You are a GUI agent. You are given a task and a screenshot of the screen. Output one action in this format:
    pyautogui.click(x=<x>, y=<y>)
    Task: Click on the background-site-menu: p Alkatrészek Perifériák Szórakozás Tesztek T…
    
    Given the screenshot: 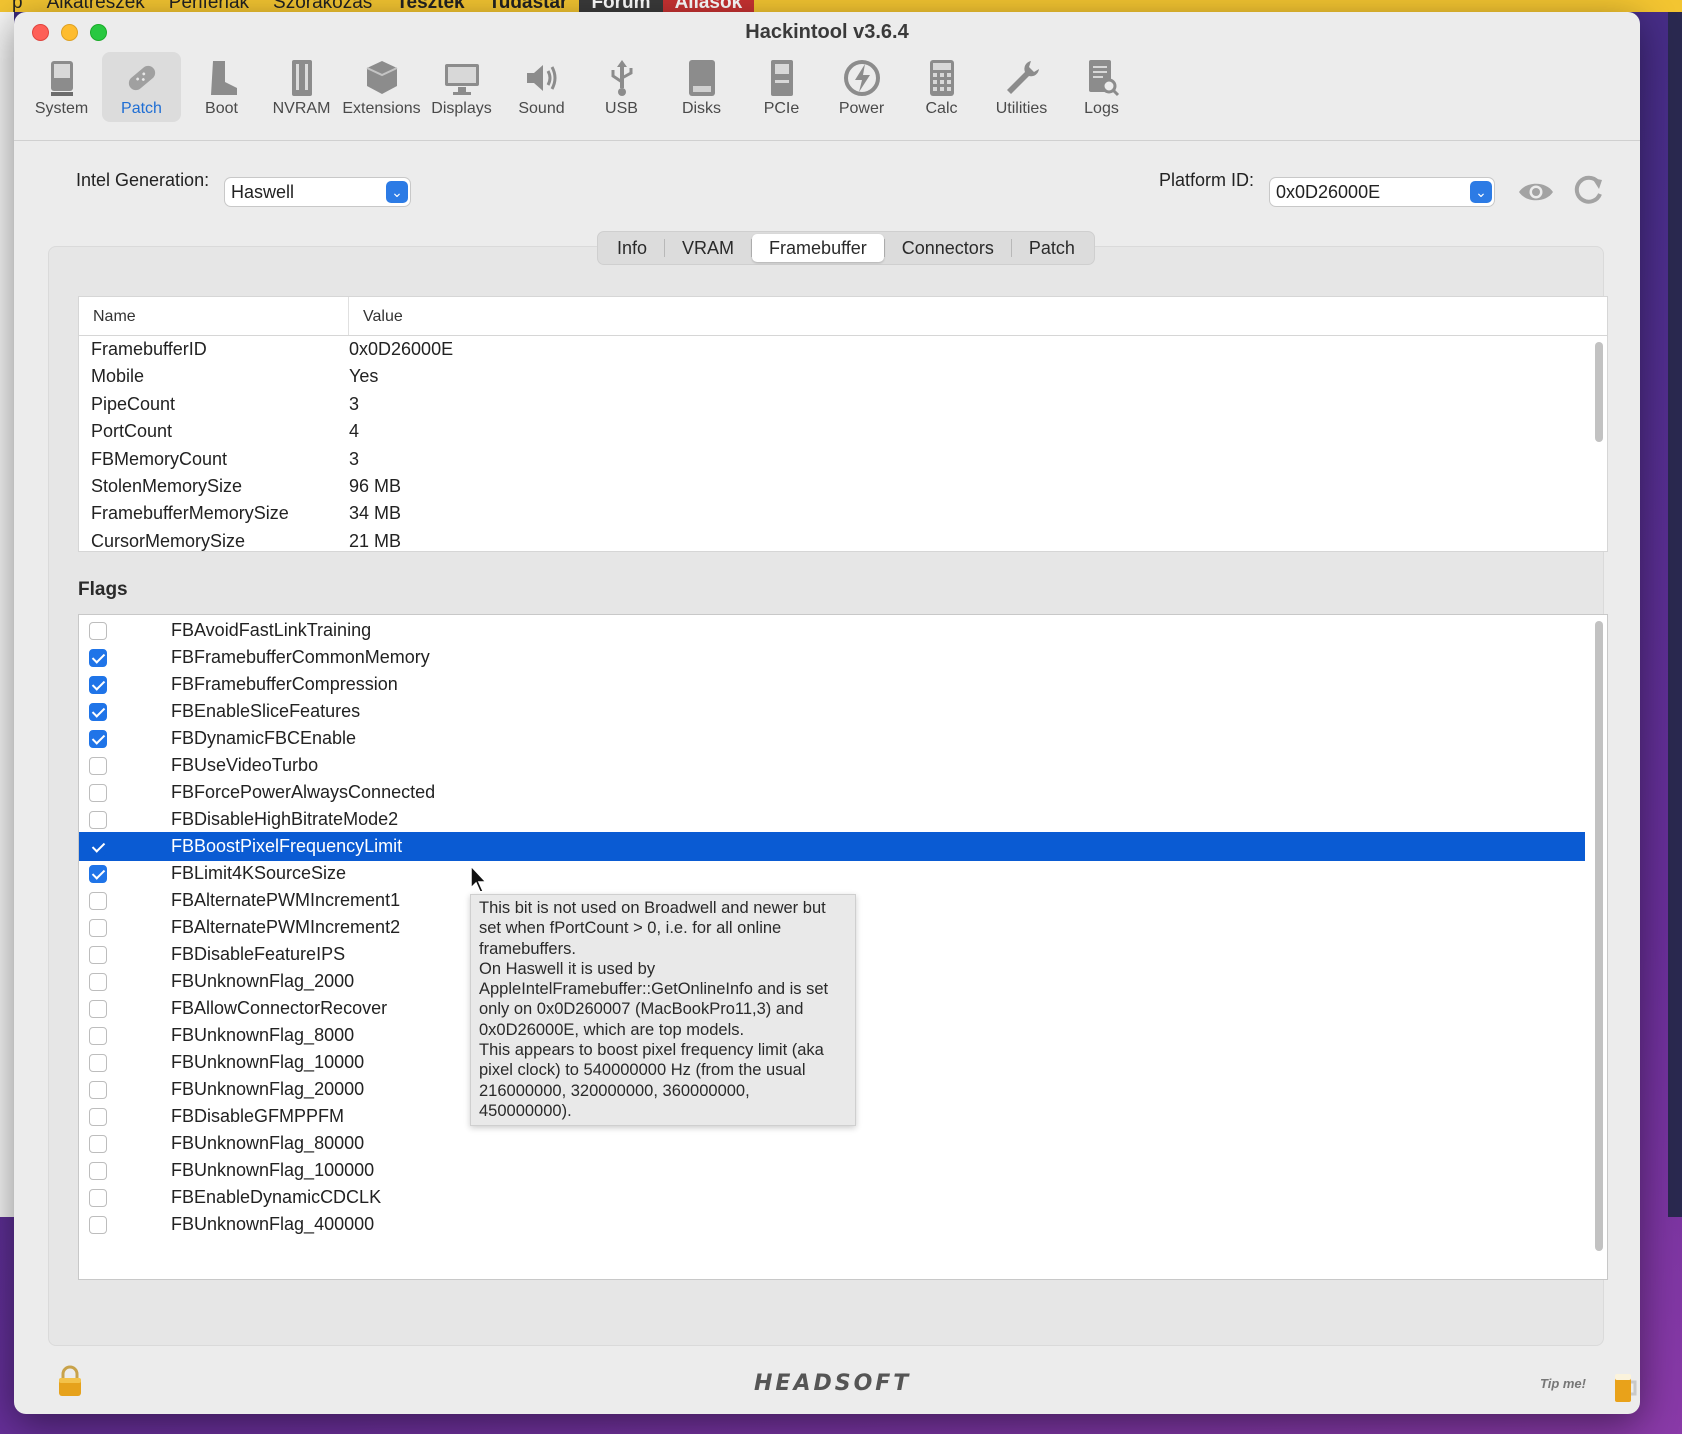 What is the action you would take?
    pyautogui.click(x=841, y=6)
    